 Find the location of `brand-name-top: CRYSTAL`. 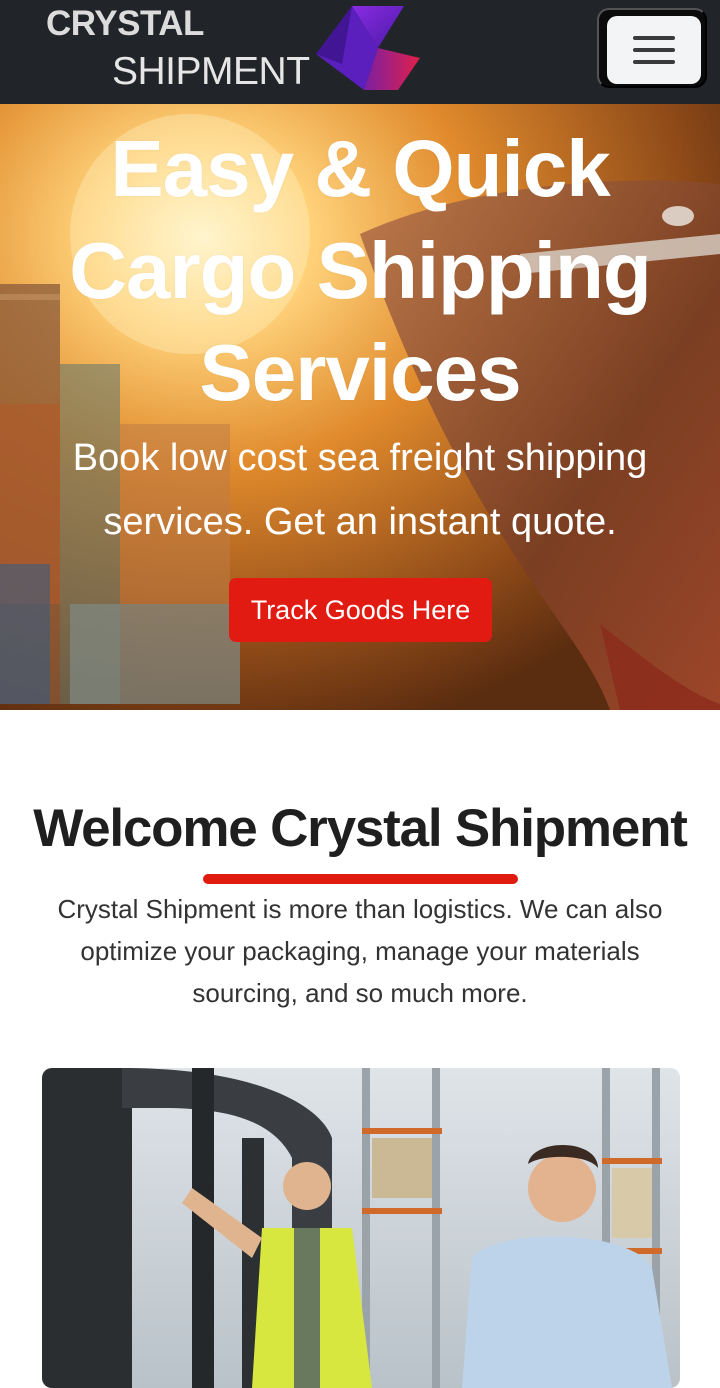

brand-name-top: CRYSTAL is located at coordinates (125, 23).